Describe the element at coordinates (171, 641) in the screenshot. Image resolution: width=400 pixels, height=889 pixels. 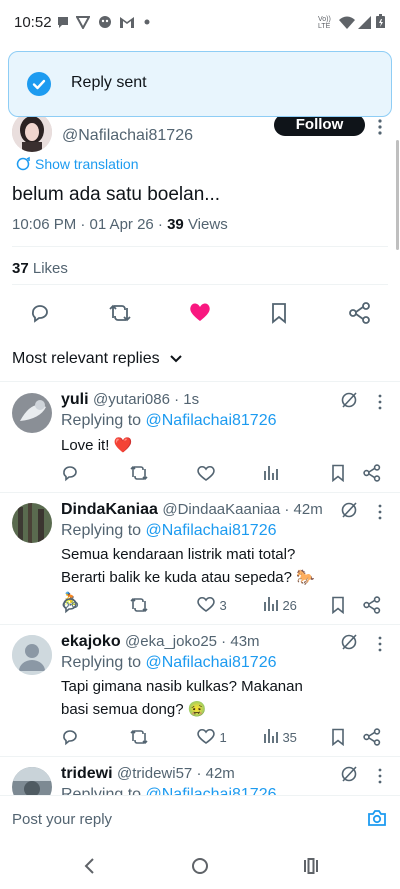
I see `reply-author-handle: @eka_joko25` at that location.